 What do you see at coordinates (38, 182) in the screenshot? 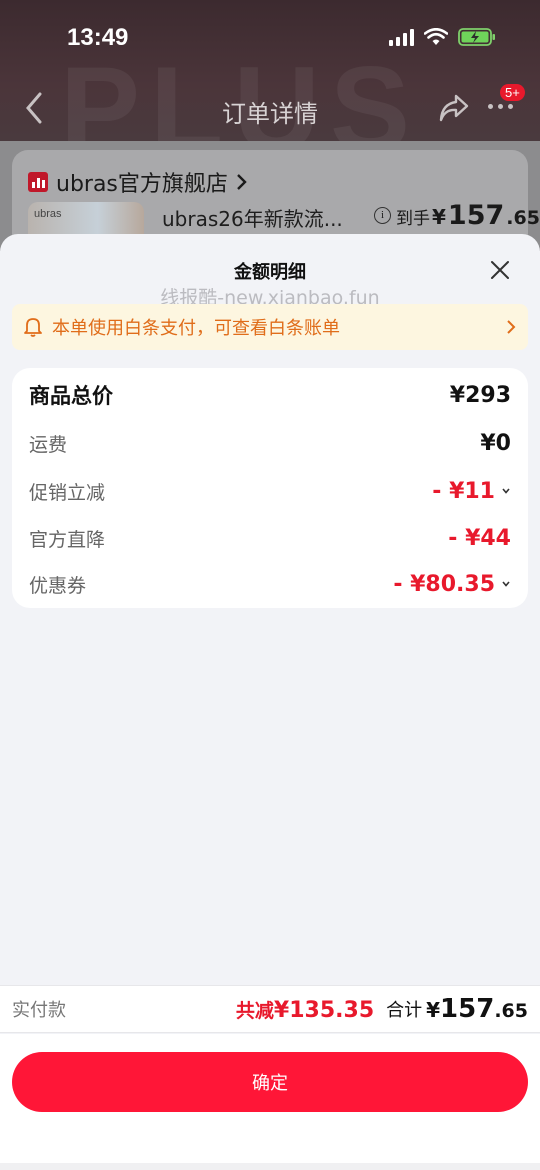
I see `store-logo-icon` at bounding box center [38, 182].